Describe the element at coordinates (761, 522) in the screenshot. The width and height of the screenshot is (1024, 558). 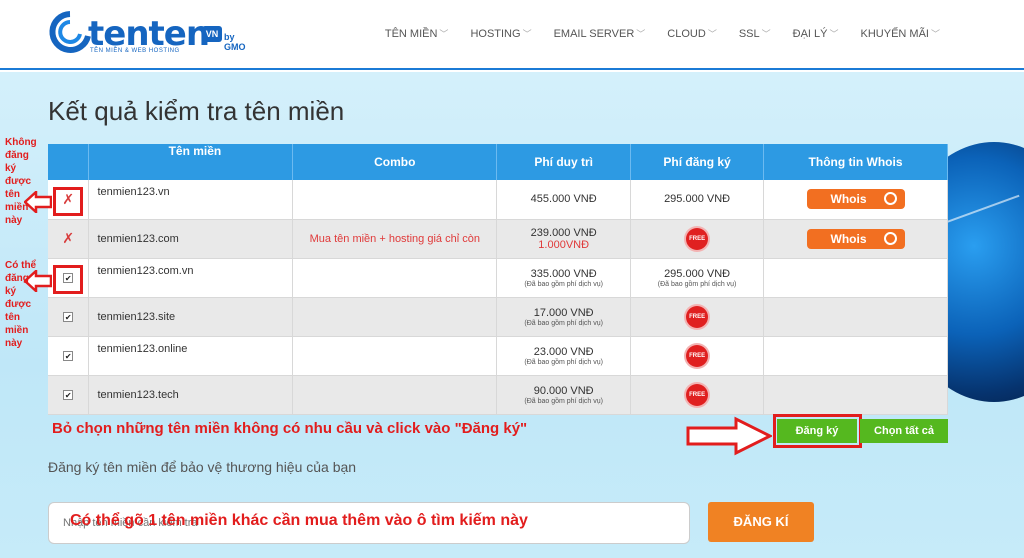
I see `dang-ki-button: ĐĂNG KÍ` at that location.